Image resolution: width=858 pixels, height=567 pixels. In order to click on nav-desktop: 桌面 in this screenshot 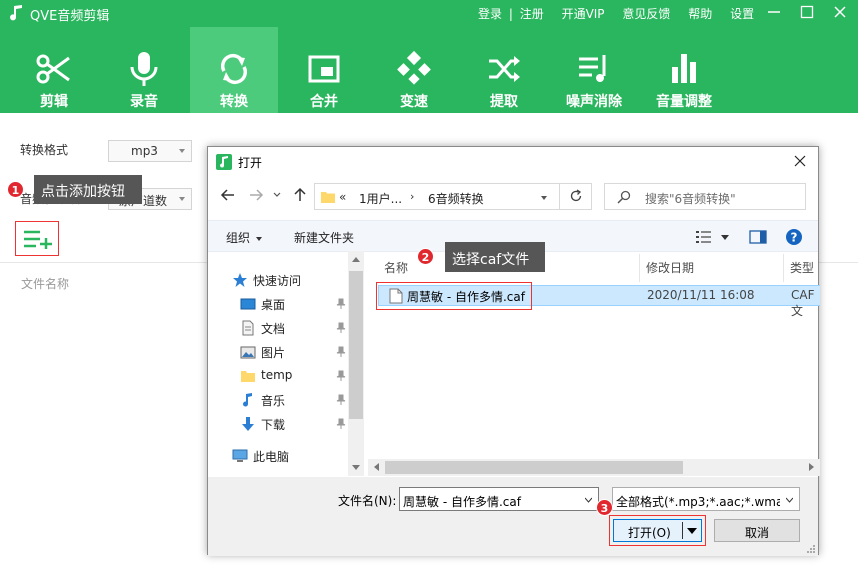, I will do `click(292, 304)`.